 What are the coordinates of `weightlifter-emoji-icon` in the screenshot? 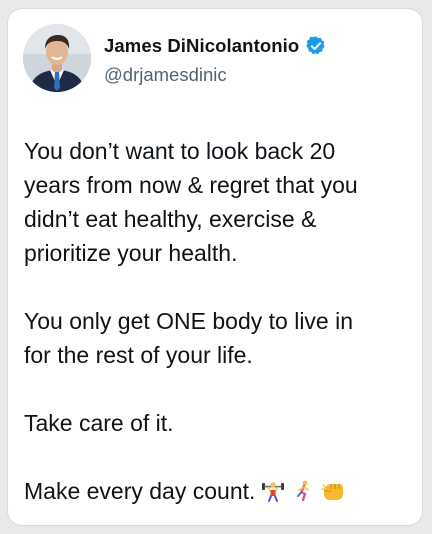 It's located at (273, 492).